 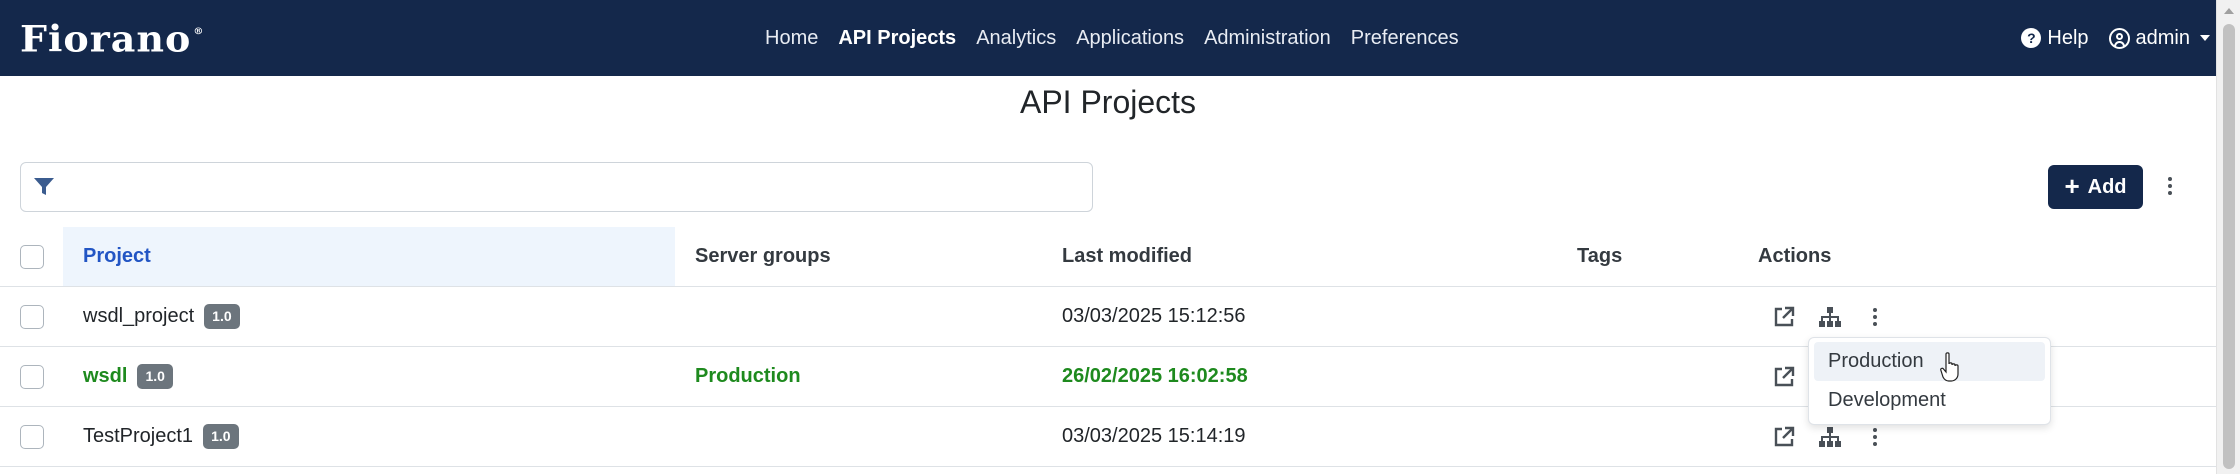 I want to click on last-modified-cell: 03/03/2025 15:12:56, so click(x=1154, y=316).